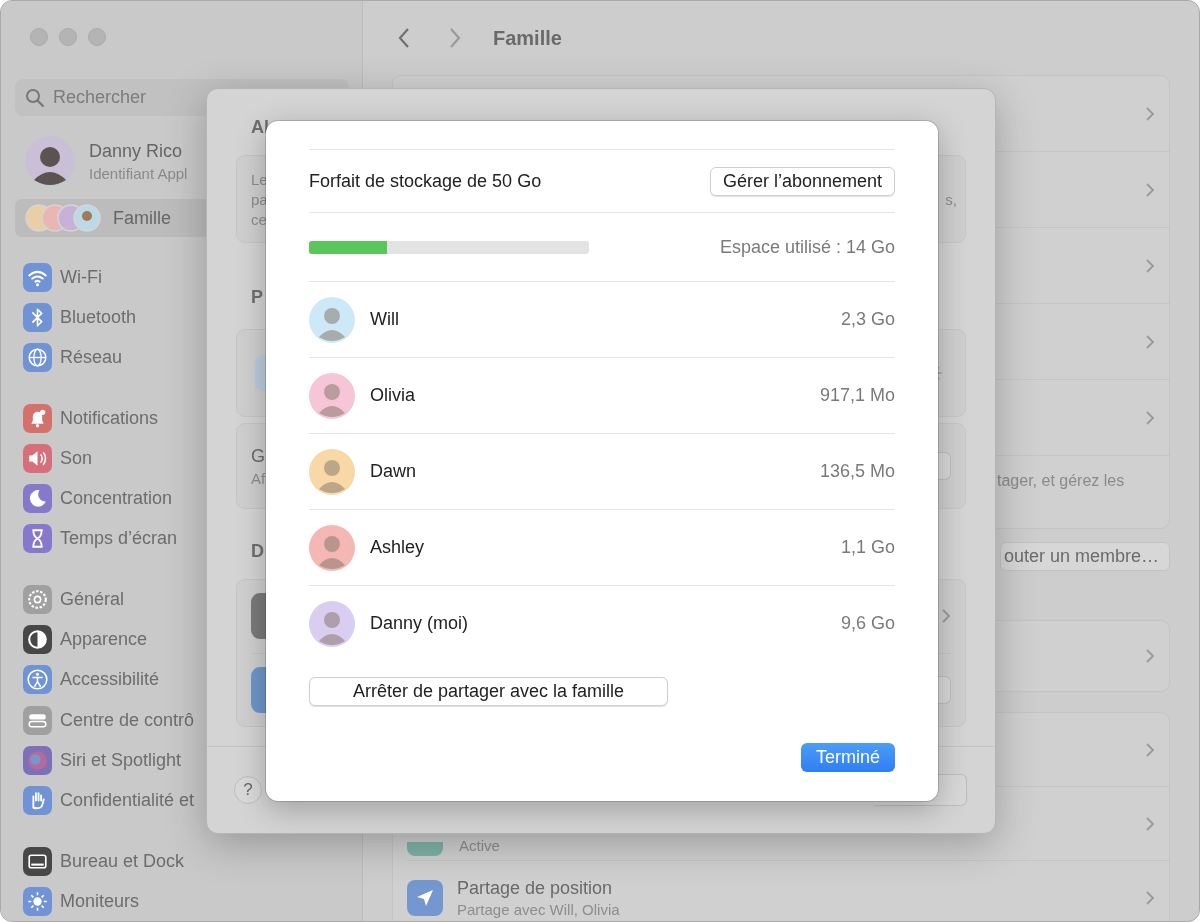 The width and height of the screenshot is (1200, 922). I want to click on section-heading: D, so click(257, 552).